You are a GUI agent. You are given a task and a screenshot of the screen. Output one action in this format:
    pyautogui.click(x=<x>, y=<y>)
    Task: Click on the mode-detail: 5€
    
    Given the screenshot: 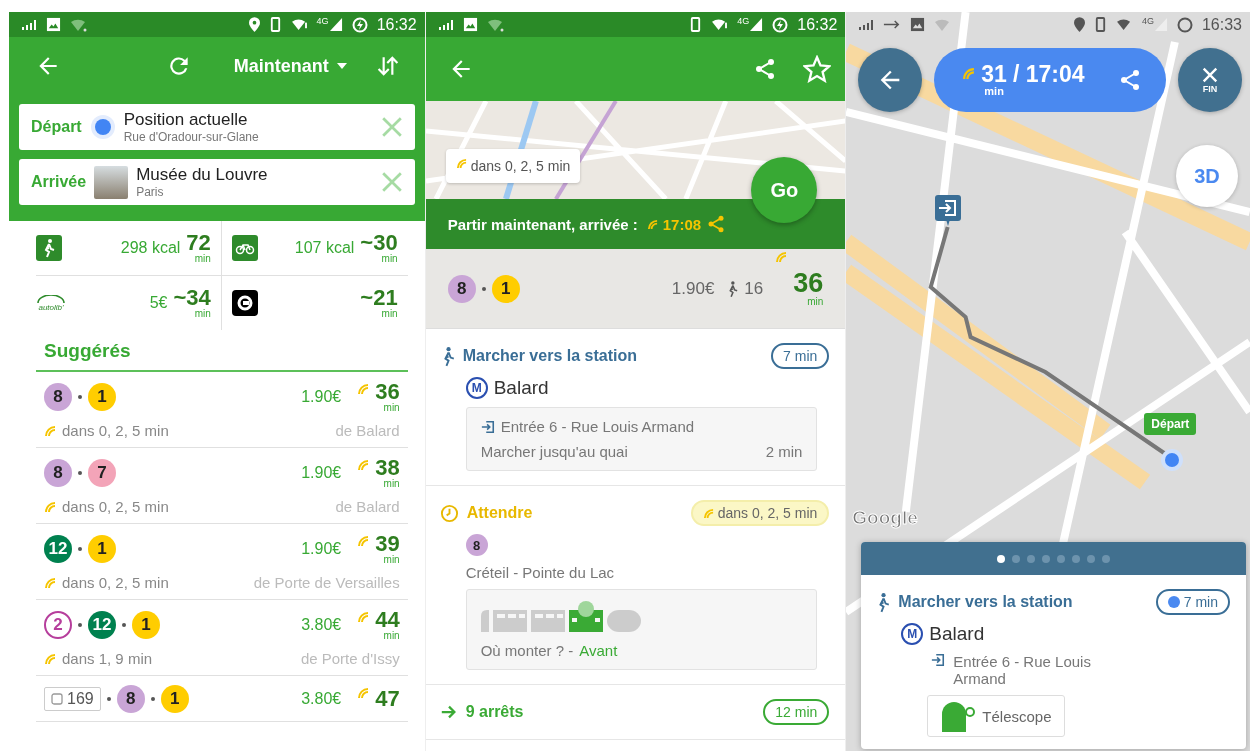 What is the action you would take?
    pyautogui.click(x=158, y=303)
    